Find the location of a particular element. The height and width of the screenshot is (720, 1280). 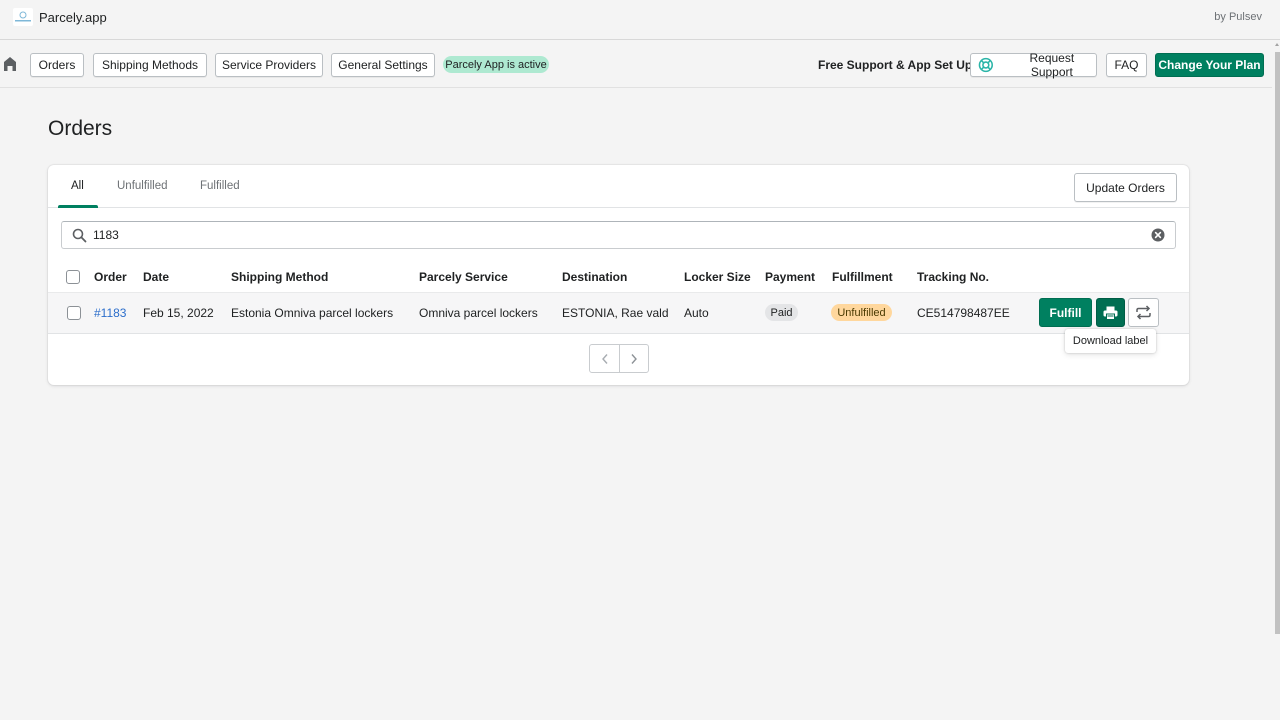

destination: ESTONIA, Rae vald is located at coordinates (615, 313).